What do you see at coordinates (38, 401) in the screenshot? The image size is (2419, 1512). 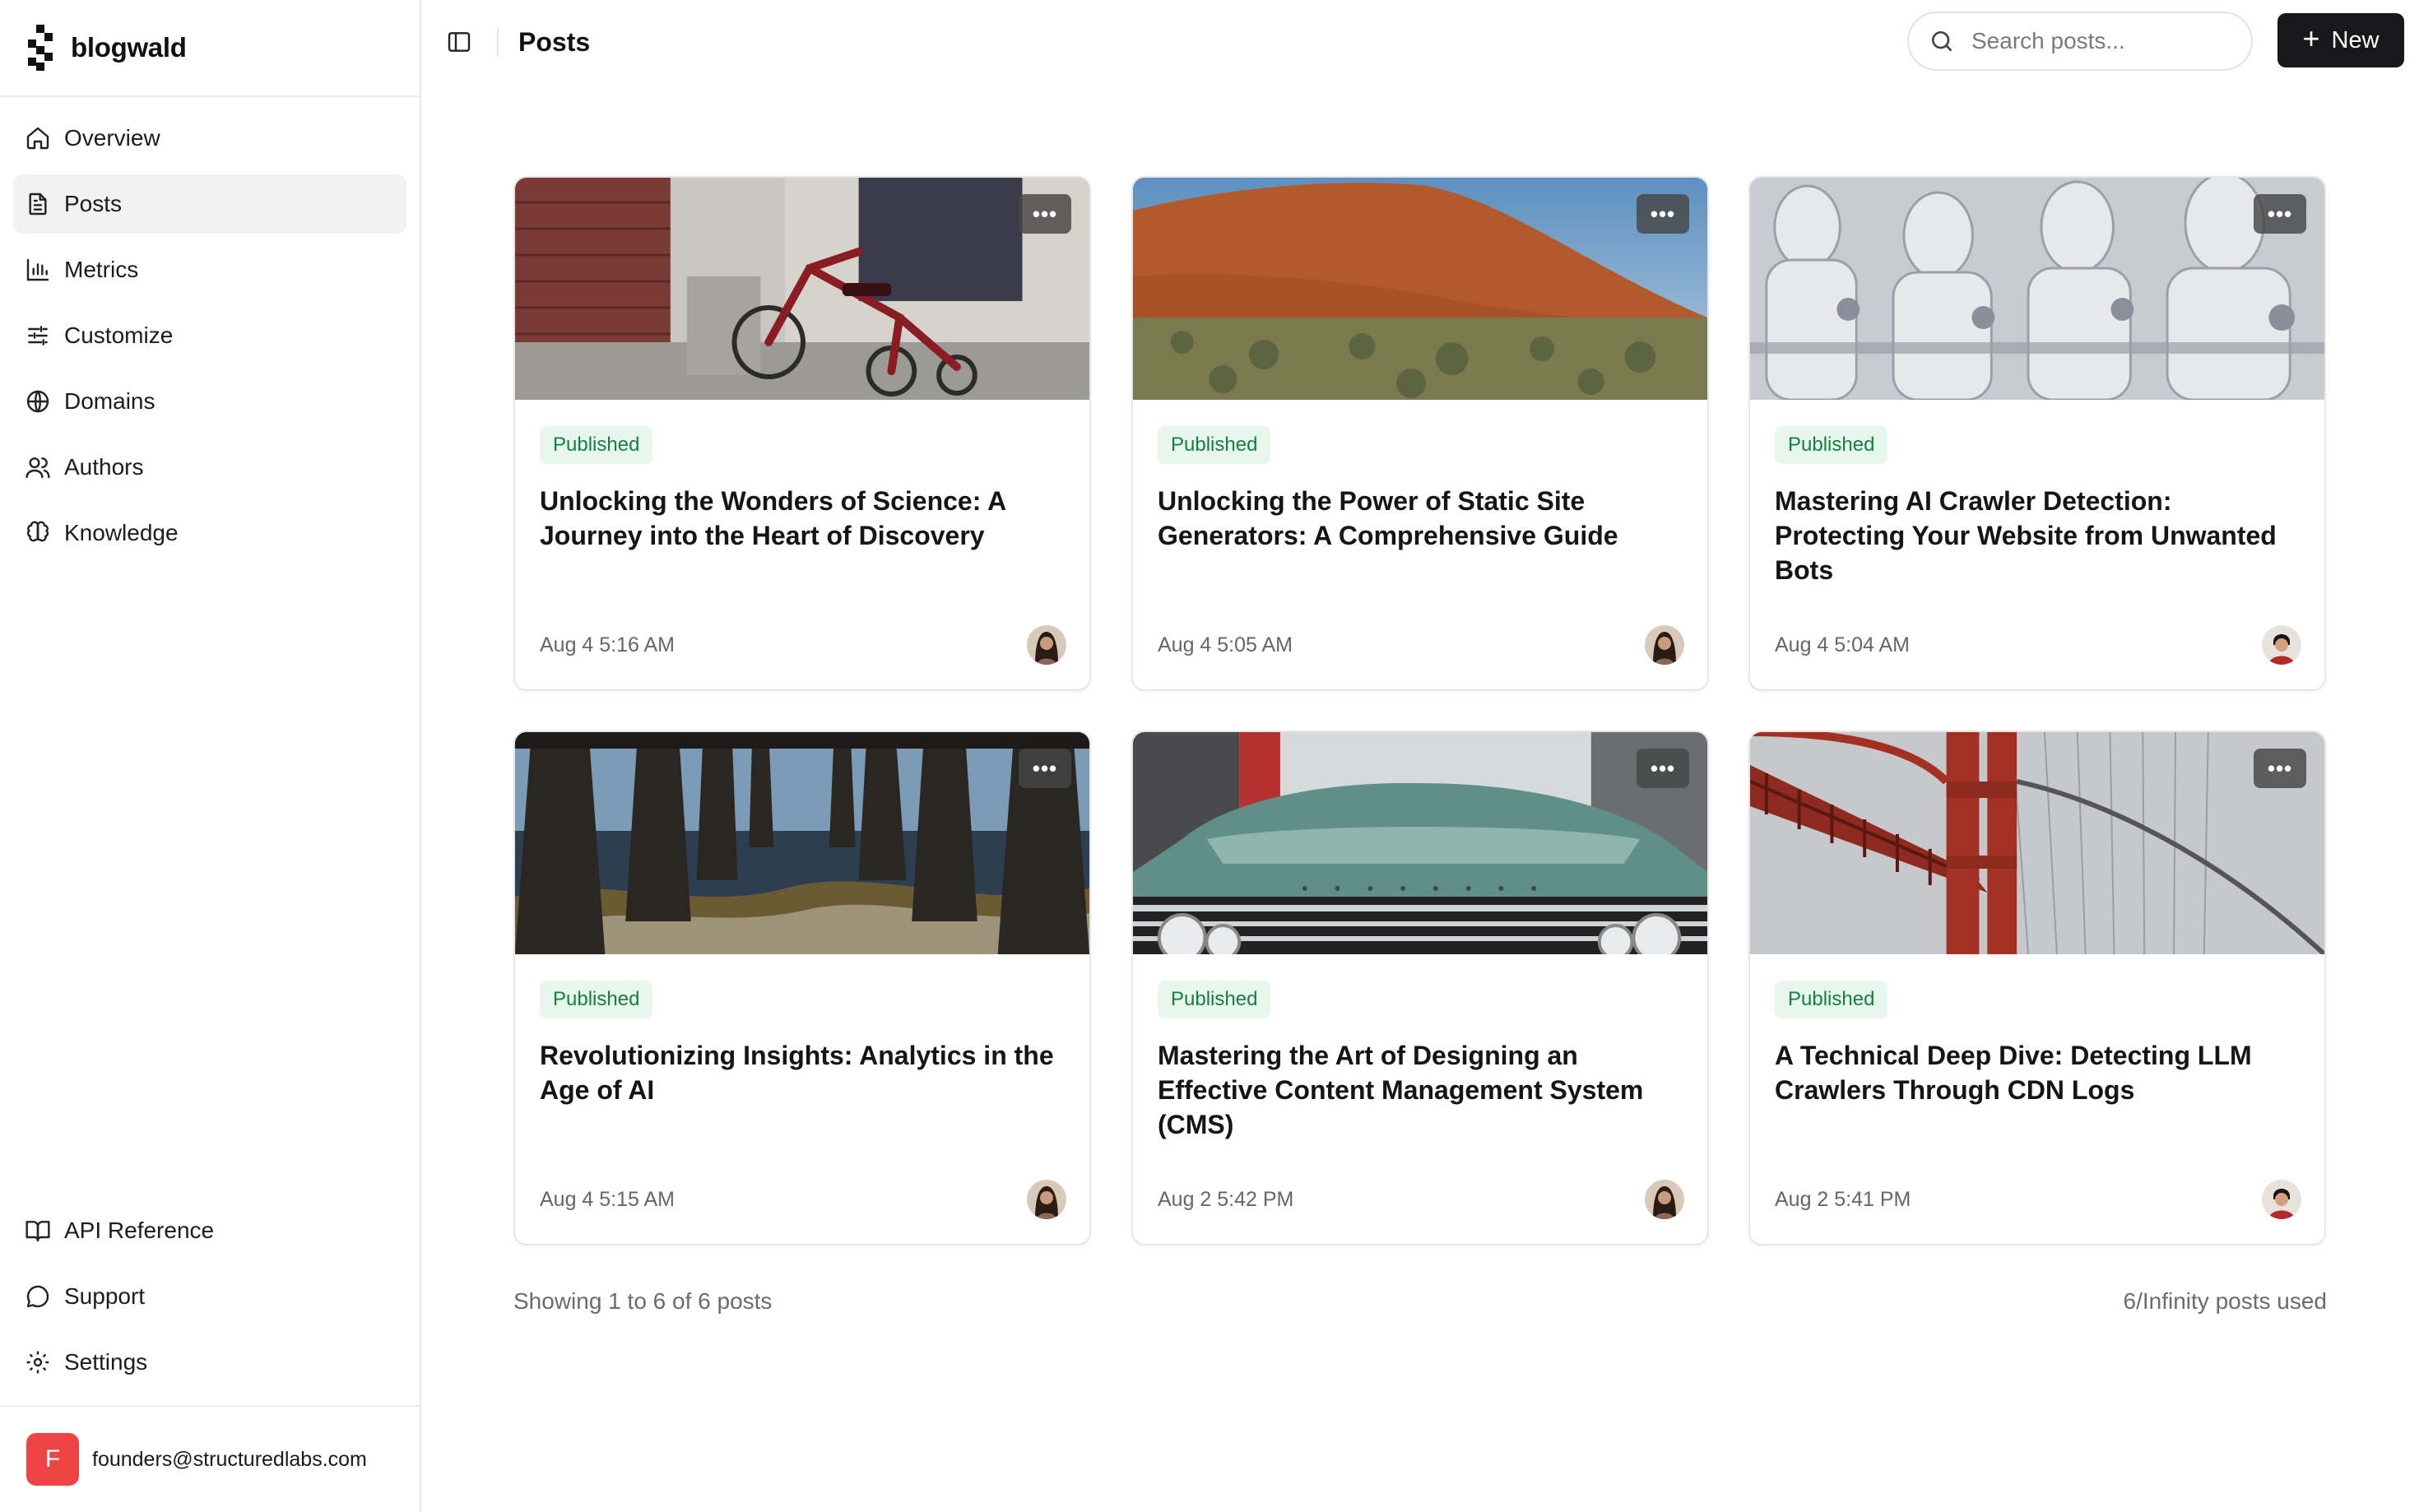 I see `globe-icon` at bounding box center [38, 401].